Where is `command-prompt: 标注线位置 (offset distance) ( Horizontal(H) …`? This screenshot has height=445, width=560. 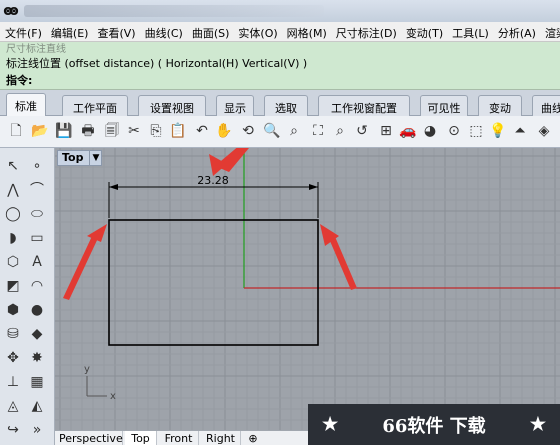 command-prompt: 标注线位置 (offset distance) ( Horizontal(H) … is located at coordinates (157, 63).